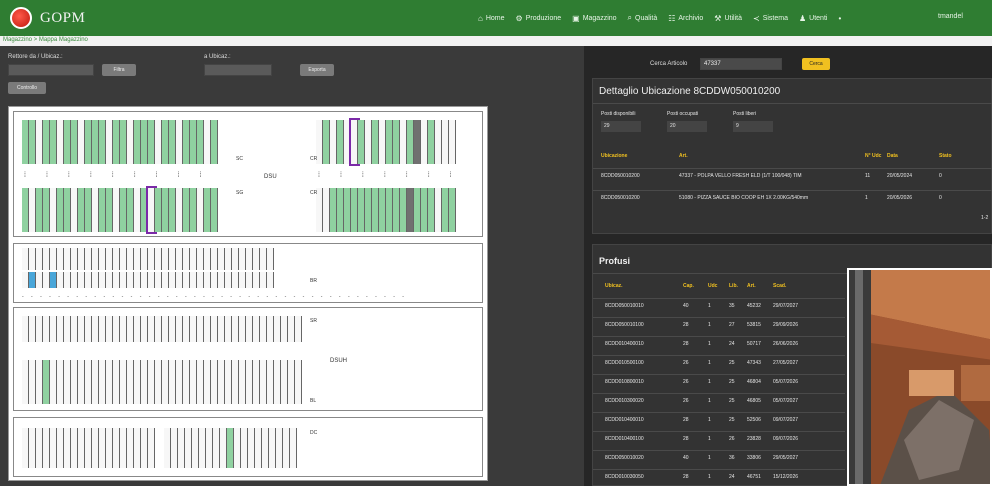 The image size is (992, 486). I want to click on profili-cell: 29/09/2026, so click(785, 325).